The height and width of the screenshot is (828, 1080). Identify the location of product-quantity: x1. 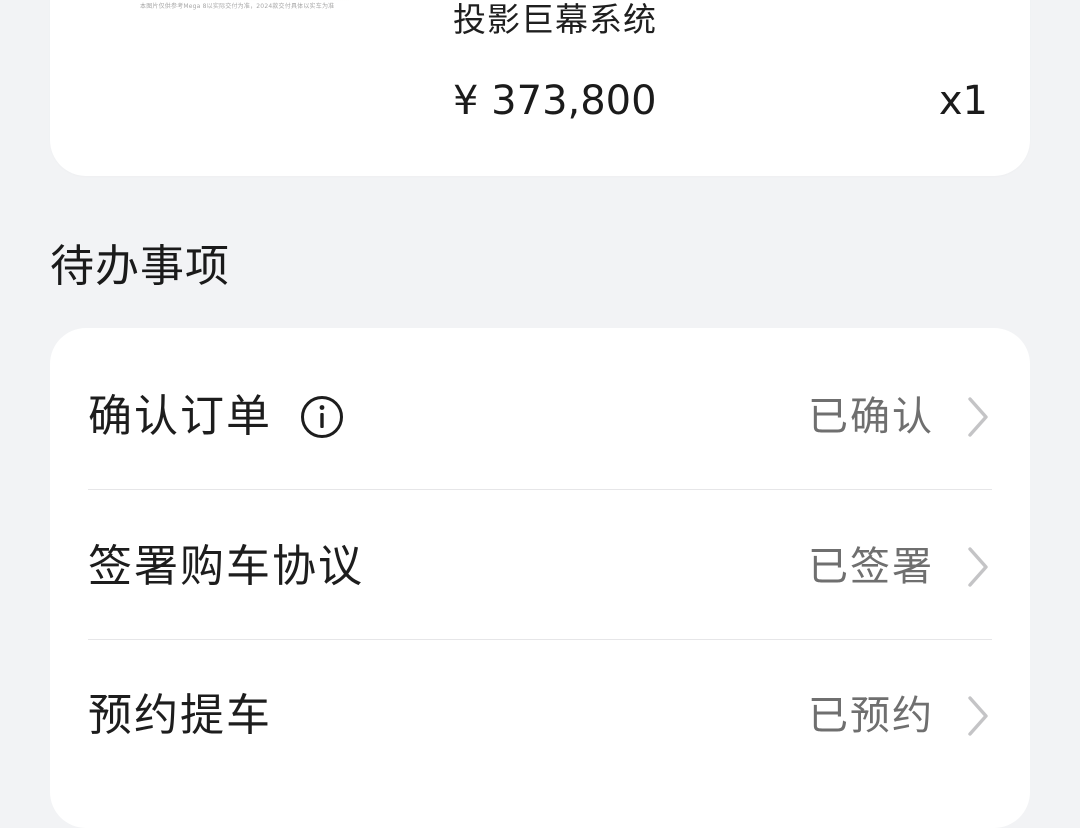
(963, 101).